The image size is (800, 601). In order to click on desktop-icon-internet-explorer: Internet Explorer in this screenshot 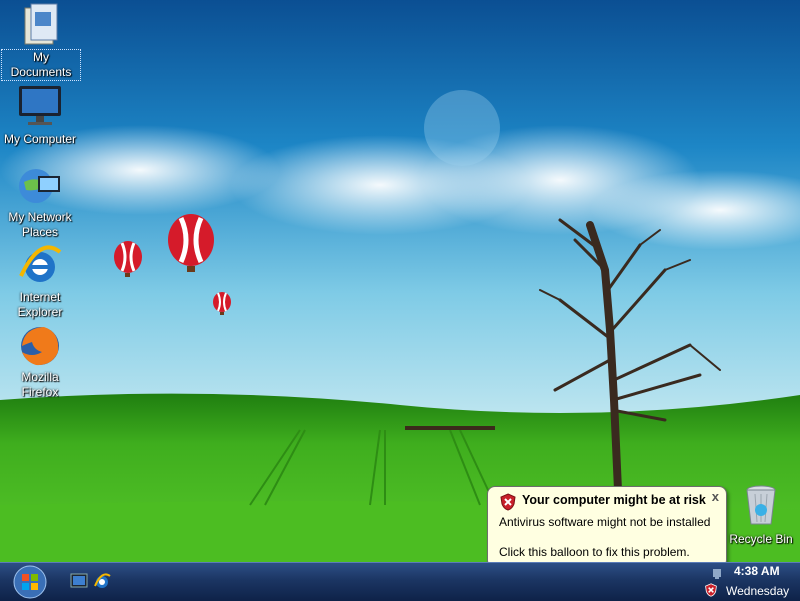, I will do `click(40, 281)`.